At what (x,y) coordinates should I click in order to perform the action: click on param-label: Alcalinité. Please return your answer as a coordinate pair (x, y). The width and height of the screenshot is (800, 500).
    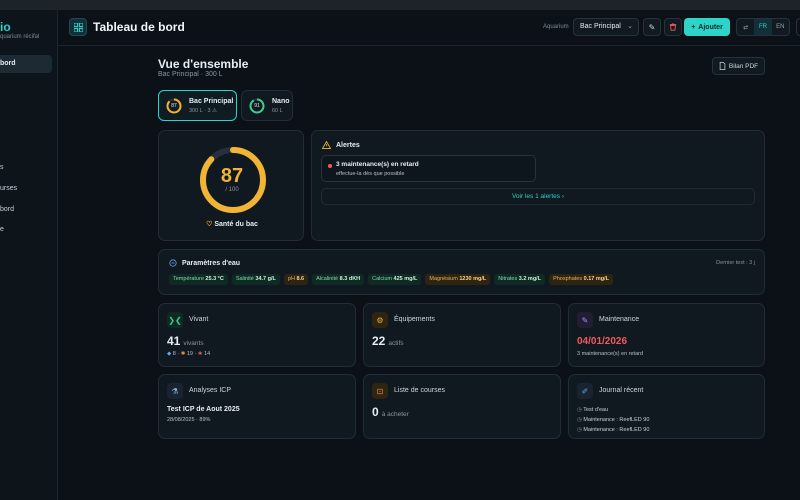
    Looking at the image, I should click on (327, 279).